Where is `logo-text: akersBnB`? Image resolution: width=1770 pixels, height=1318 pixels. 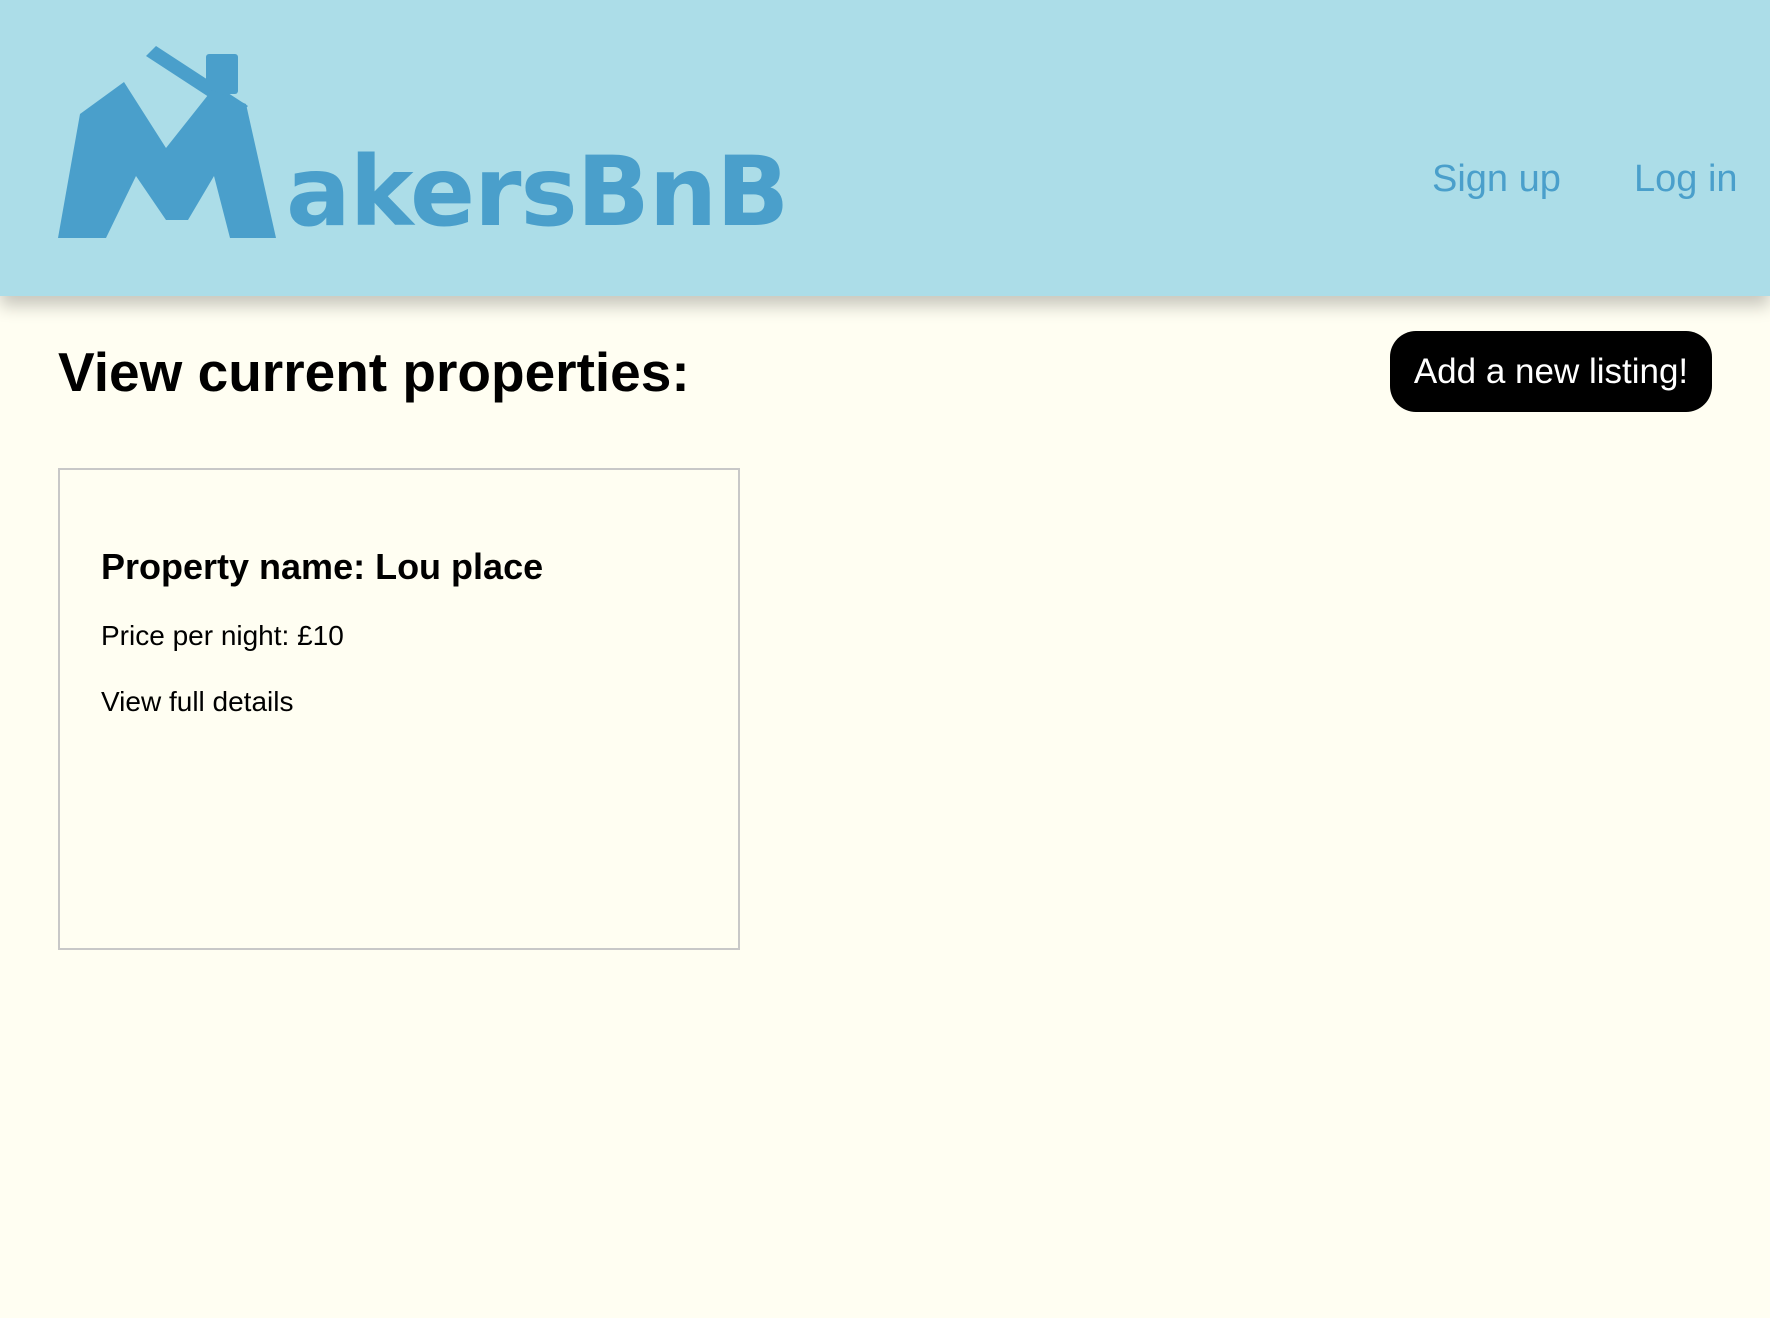
logo-text: akersBnB is located at coordinates (537, 192).